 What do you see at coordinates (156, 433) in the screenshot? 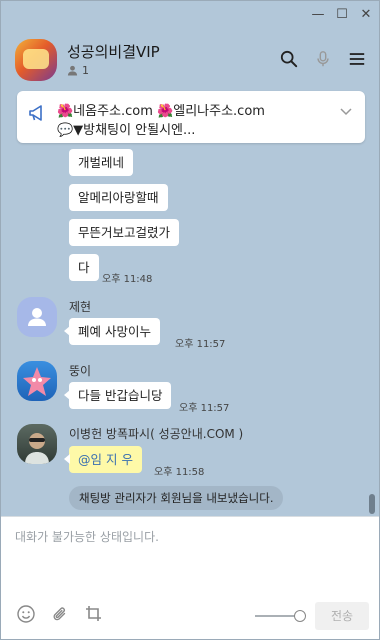
I see `sender-name: 이병헌 방폭파시( 성공안내.COM )` at bounding box center [156, 433].